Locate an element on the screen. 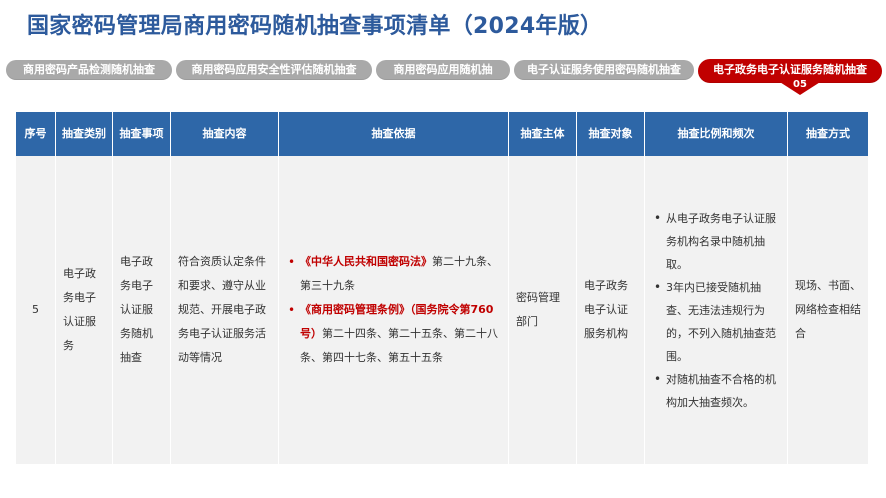 This screenshot has width=886, height=498. header-category: 抽查类别 is located at coordinates (84, 134).